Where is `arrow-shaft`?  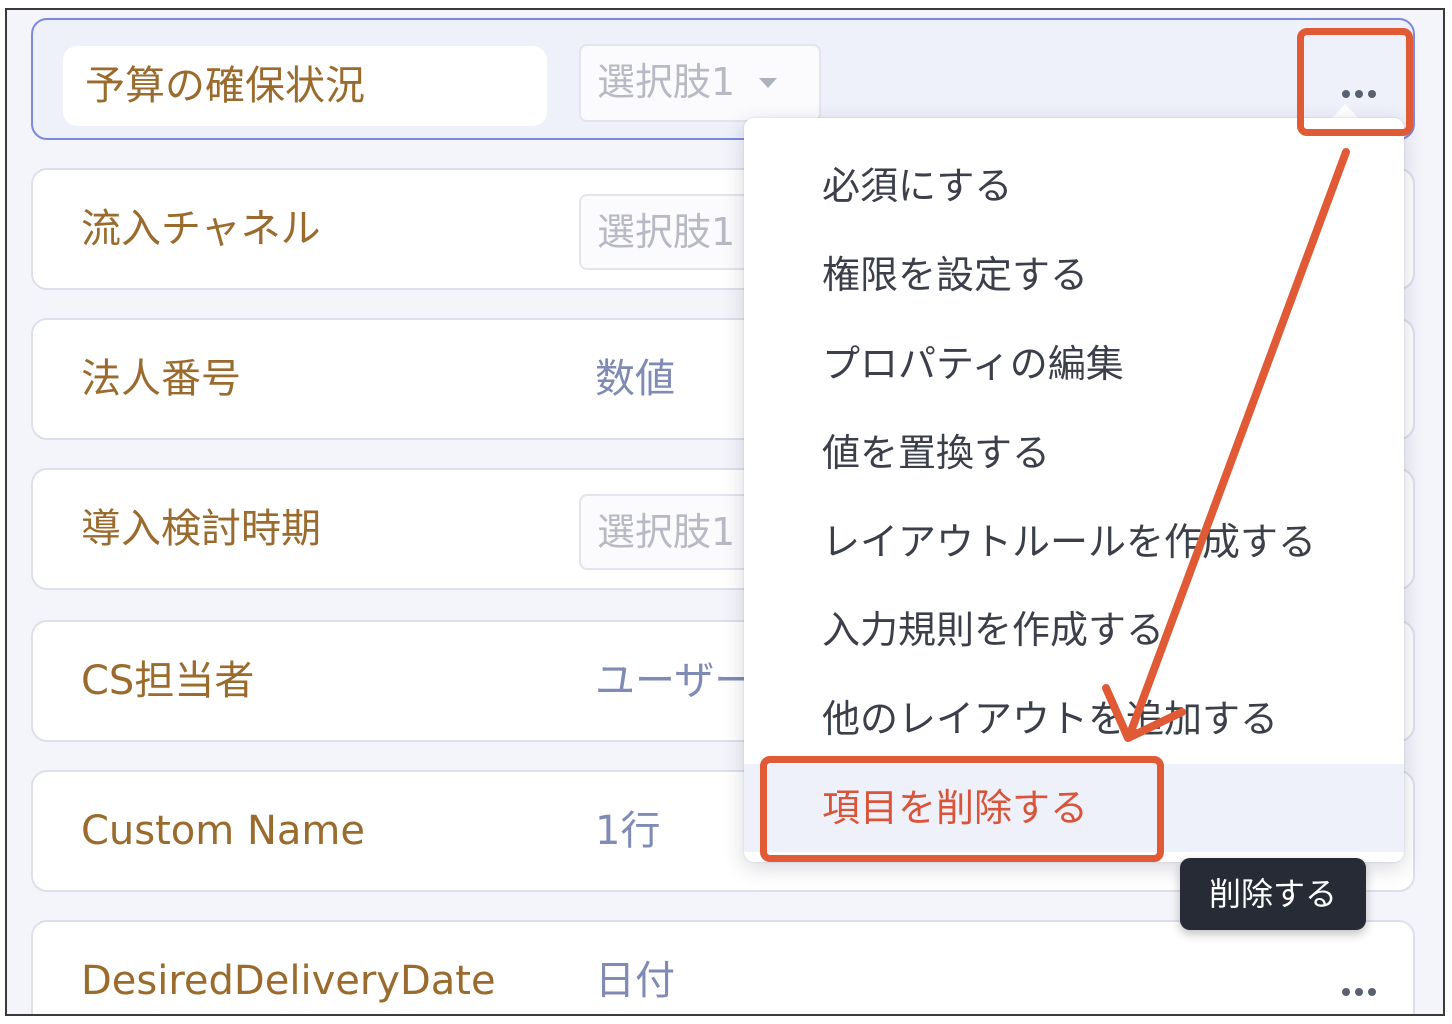 arrow-shaft is located at coordinates (1238, 443).